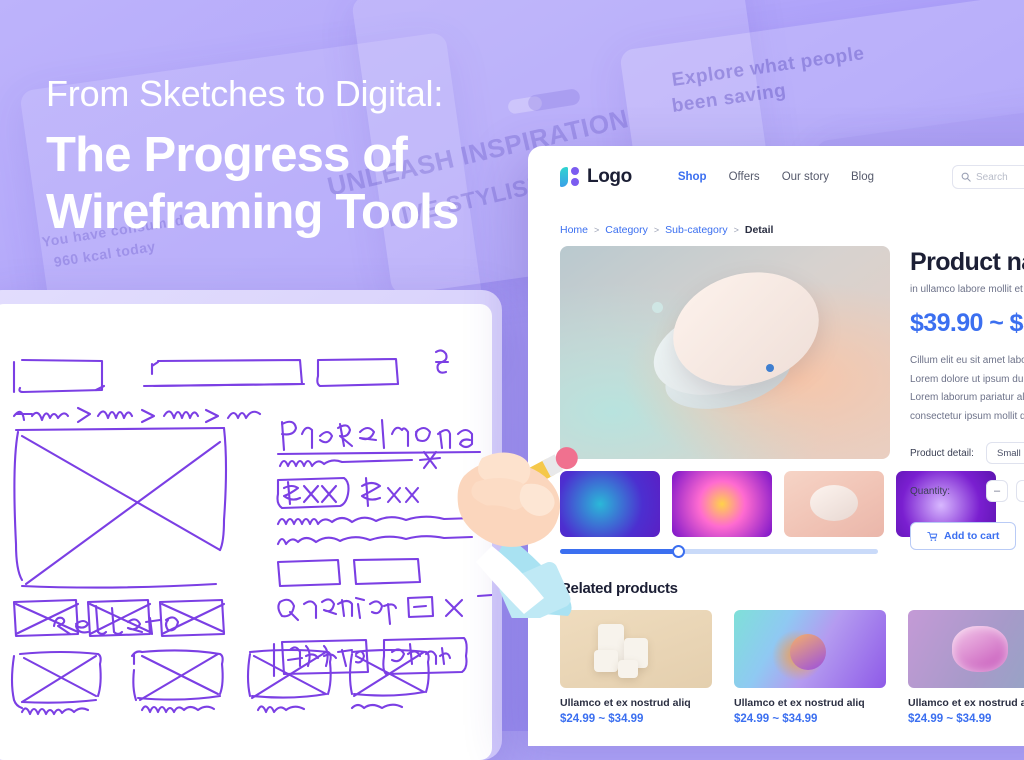 The image size is (1024, 760). Describe the element at coordinates (930, 491) in the screenshot. I see `quantity-label: Quantity:` at that location.